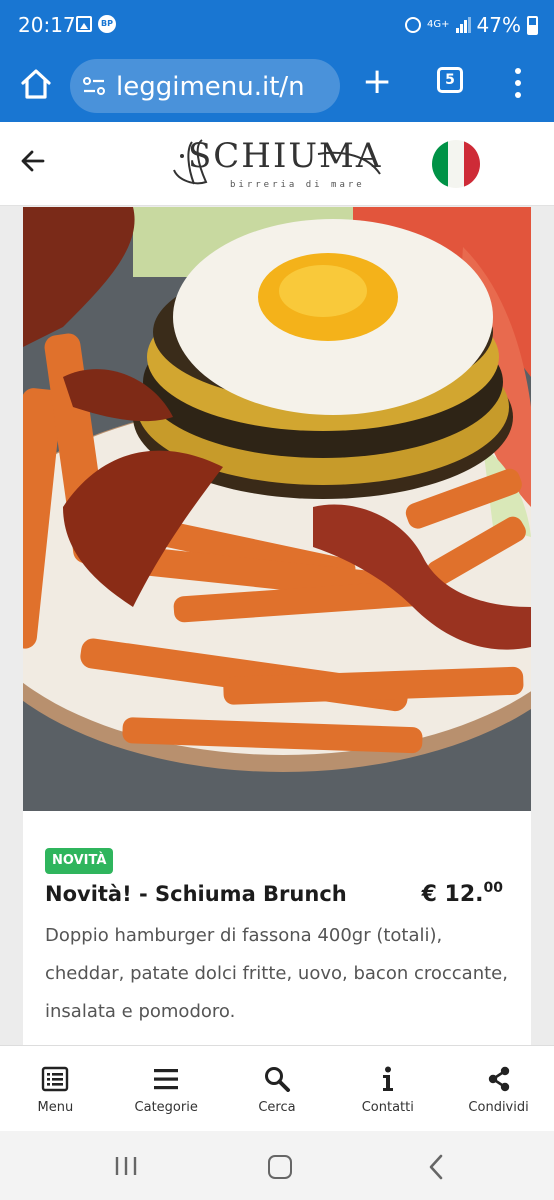 Image resolution: width=554 pixels, height=1200 pixels. Describe the element at coordinates (452, 894) in the screenshot. I see `price-main: € 12.` at that location.